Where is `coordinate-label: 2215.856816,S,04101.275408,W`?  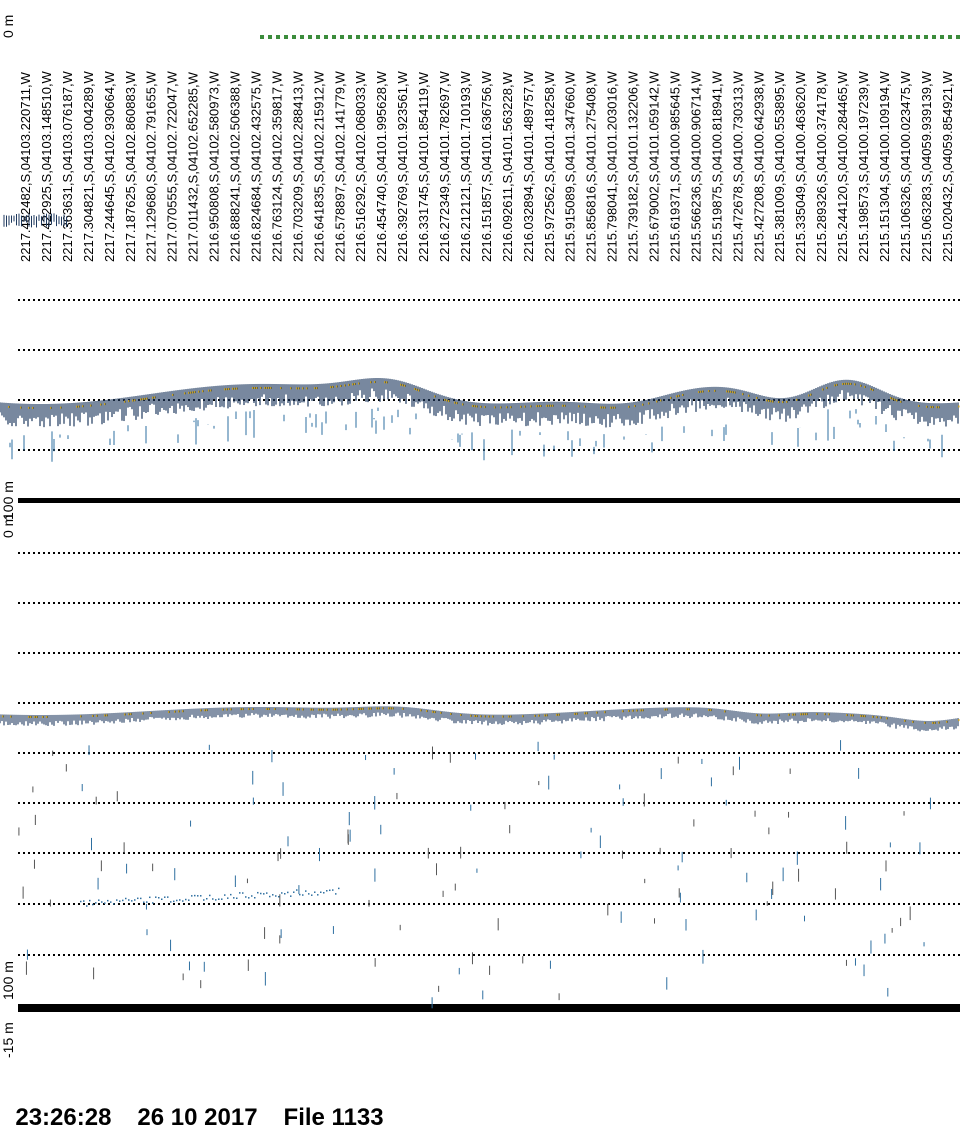
coordinate-label: 2215.856816,S,04101.275408,W is located at coordinates (591, 166).